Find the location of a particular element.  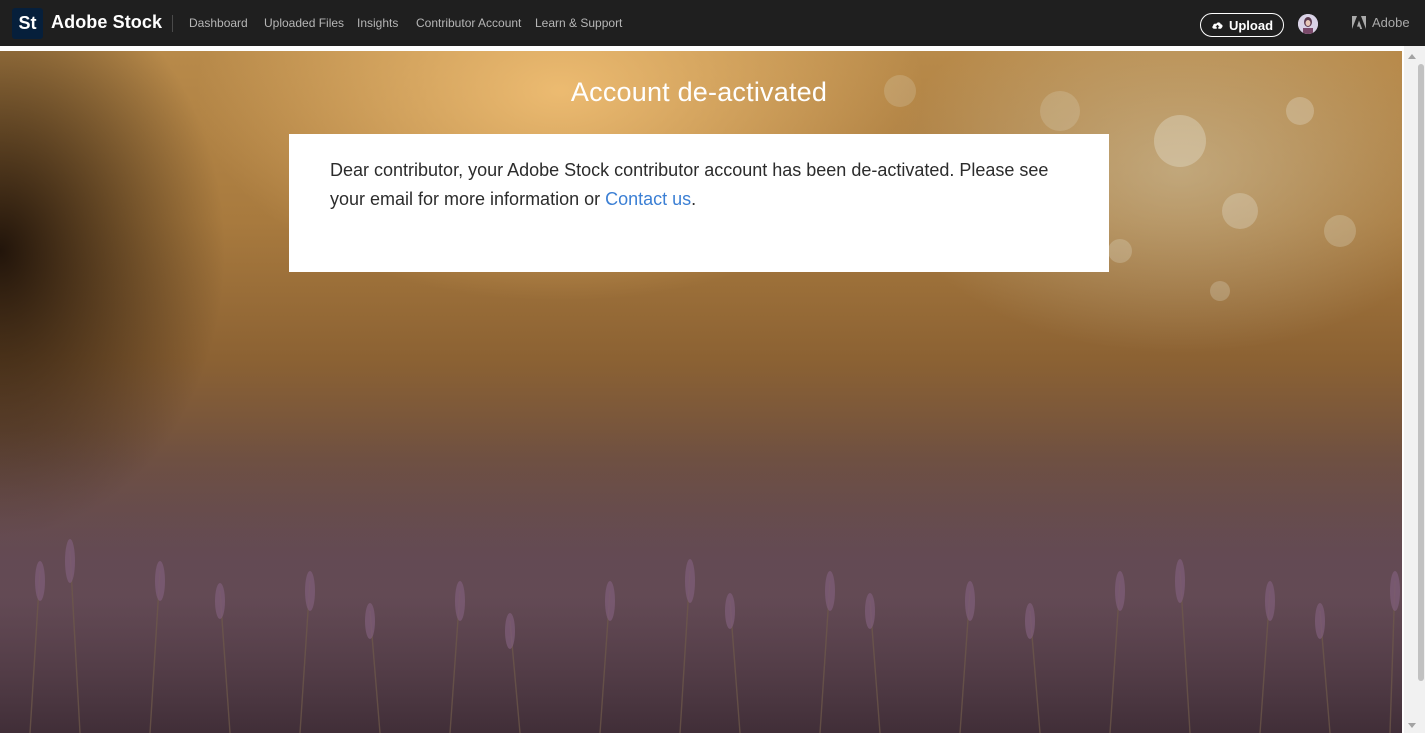

scroll-up-arrow-icon is located at coordinates (1412, 56).